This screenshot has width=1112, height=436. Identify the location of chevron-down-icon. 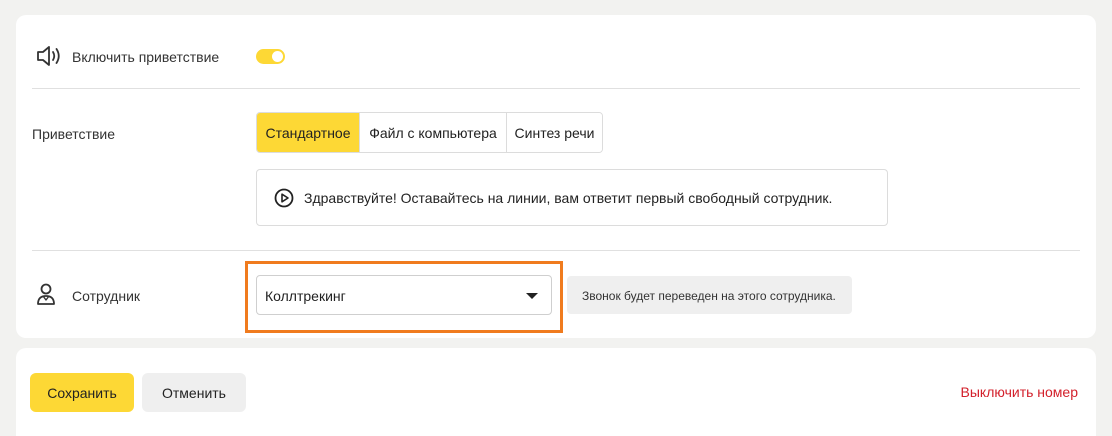
(532, 296).